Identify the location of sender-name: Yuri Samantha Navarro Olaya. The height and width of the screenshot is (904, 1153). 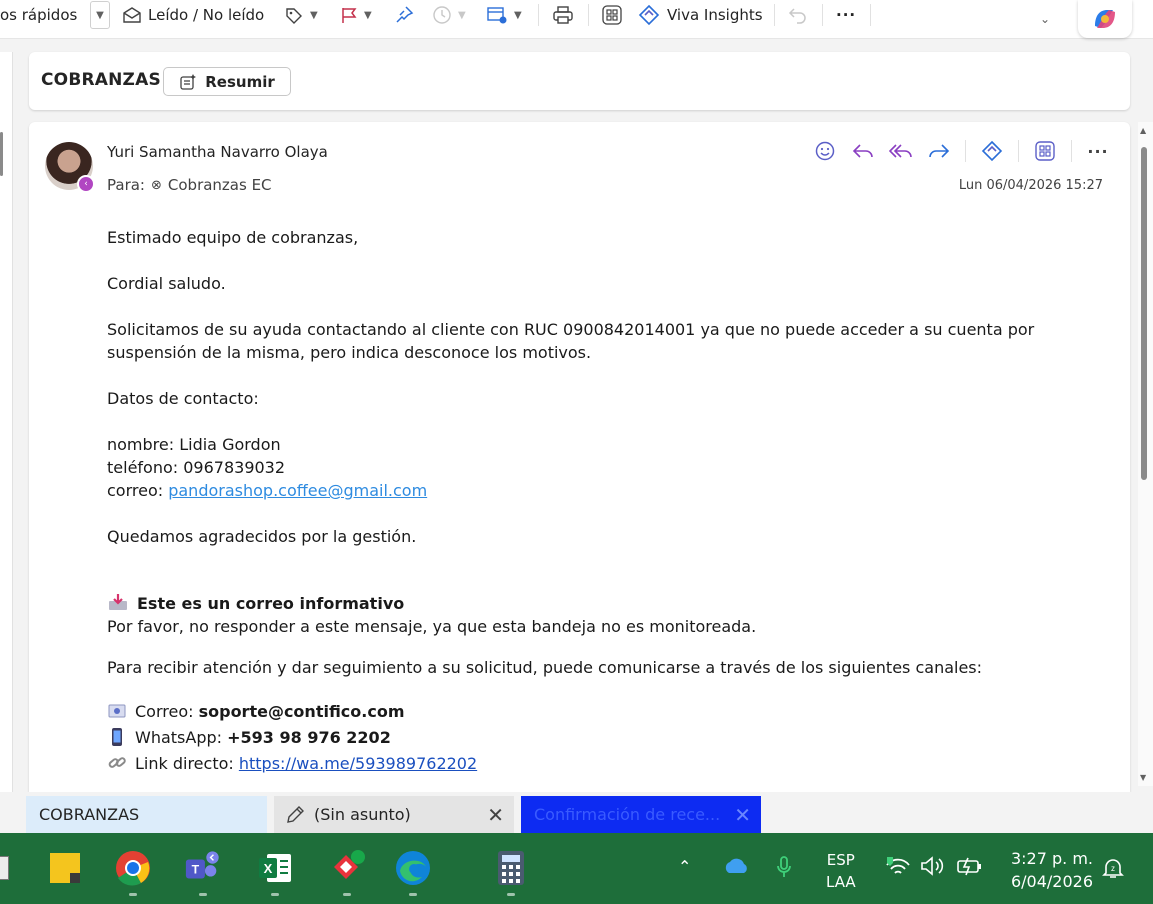
(217, 152).